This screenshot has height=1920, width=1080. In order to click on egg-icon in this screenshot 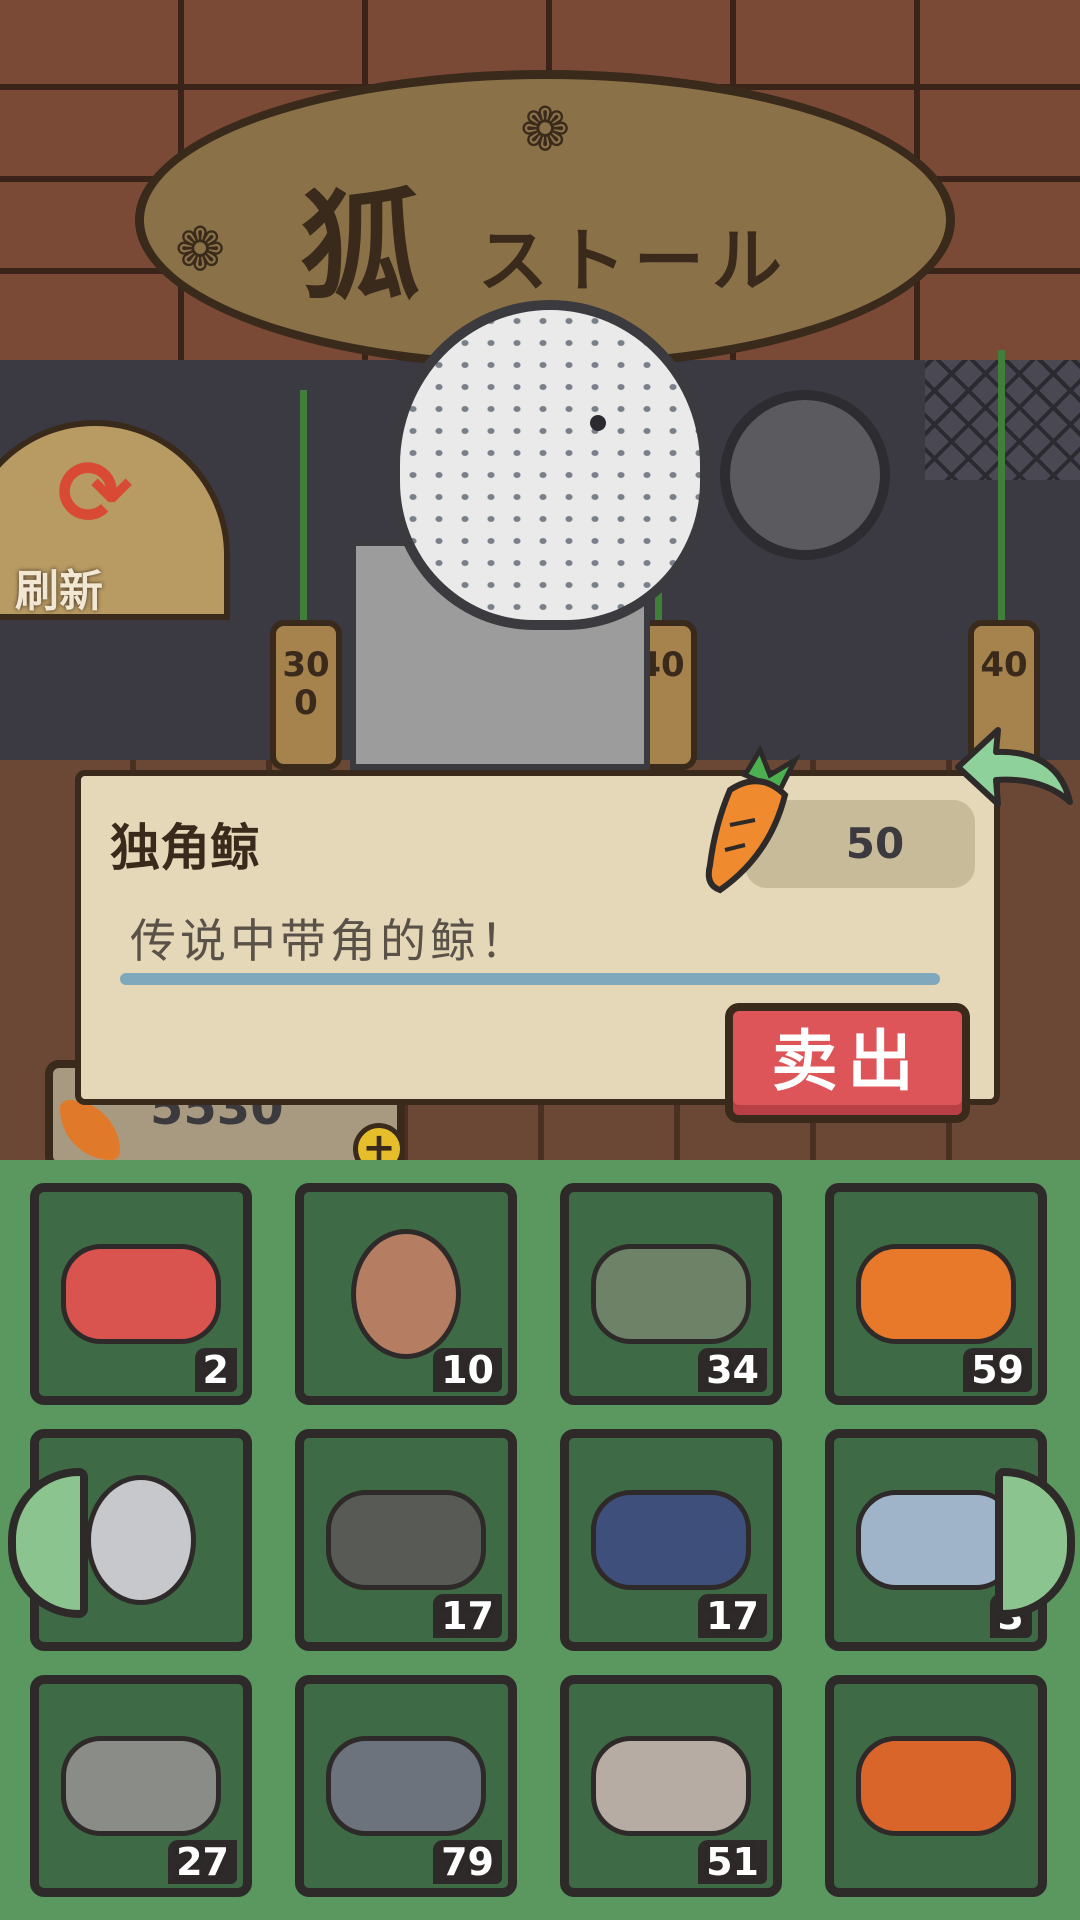, I will do `click(406, 1294)`.